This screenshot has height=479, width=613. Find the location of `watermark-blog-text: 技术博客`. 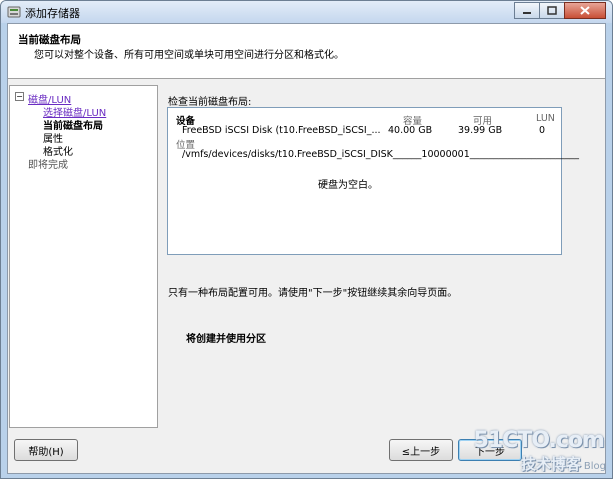

watermark-blog-text: 技术博客 is located at coordinates (550, 464).